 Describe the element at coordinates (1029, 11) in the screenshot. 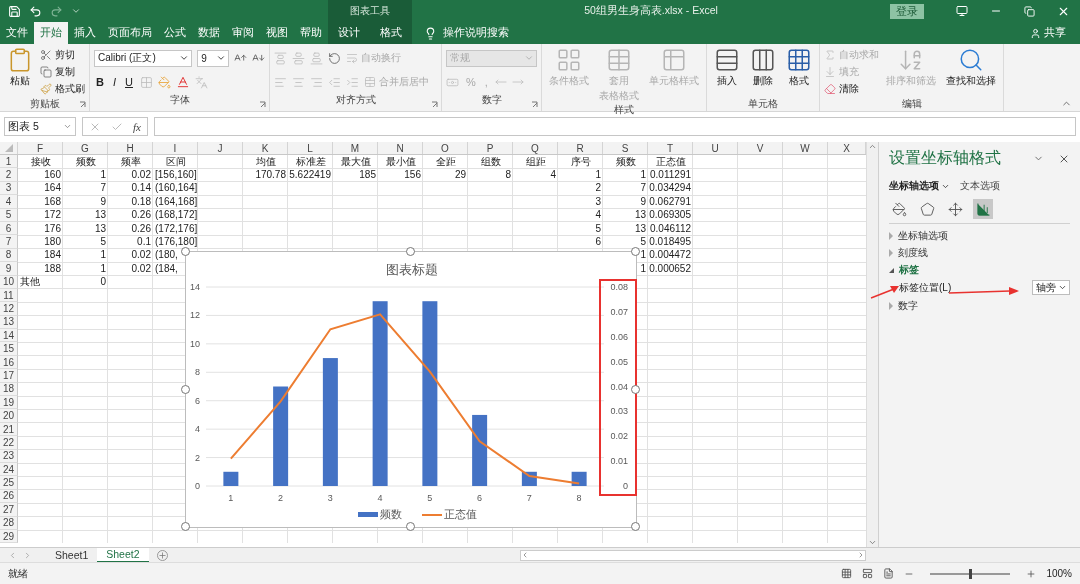

I see `restore-icon` at that location.